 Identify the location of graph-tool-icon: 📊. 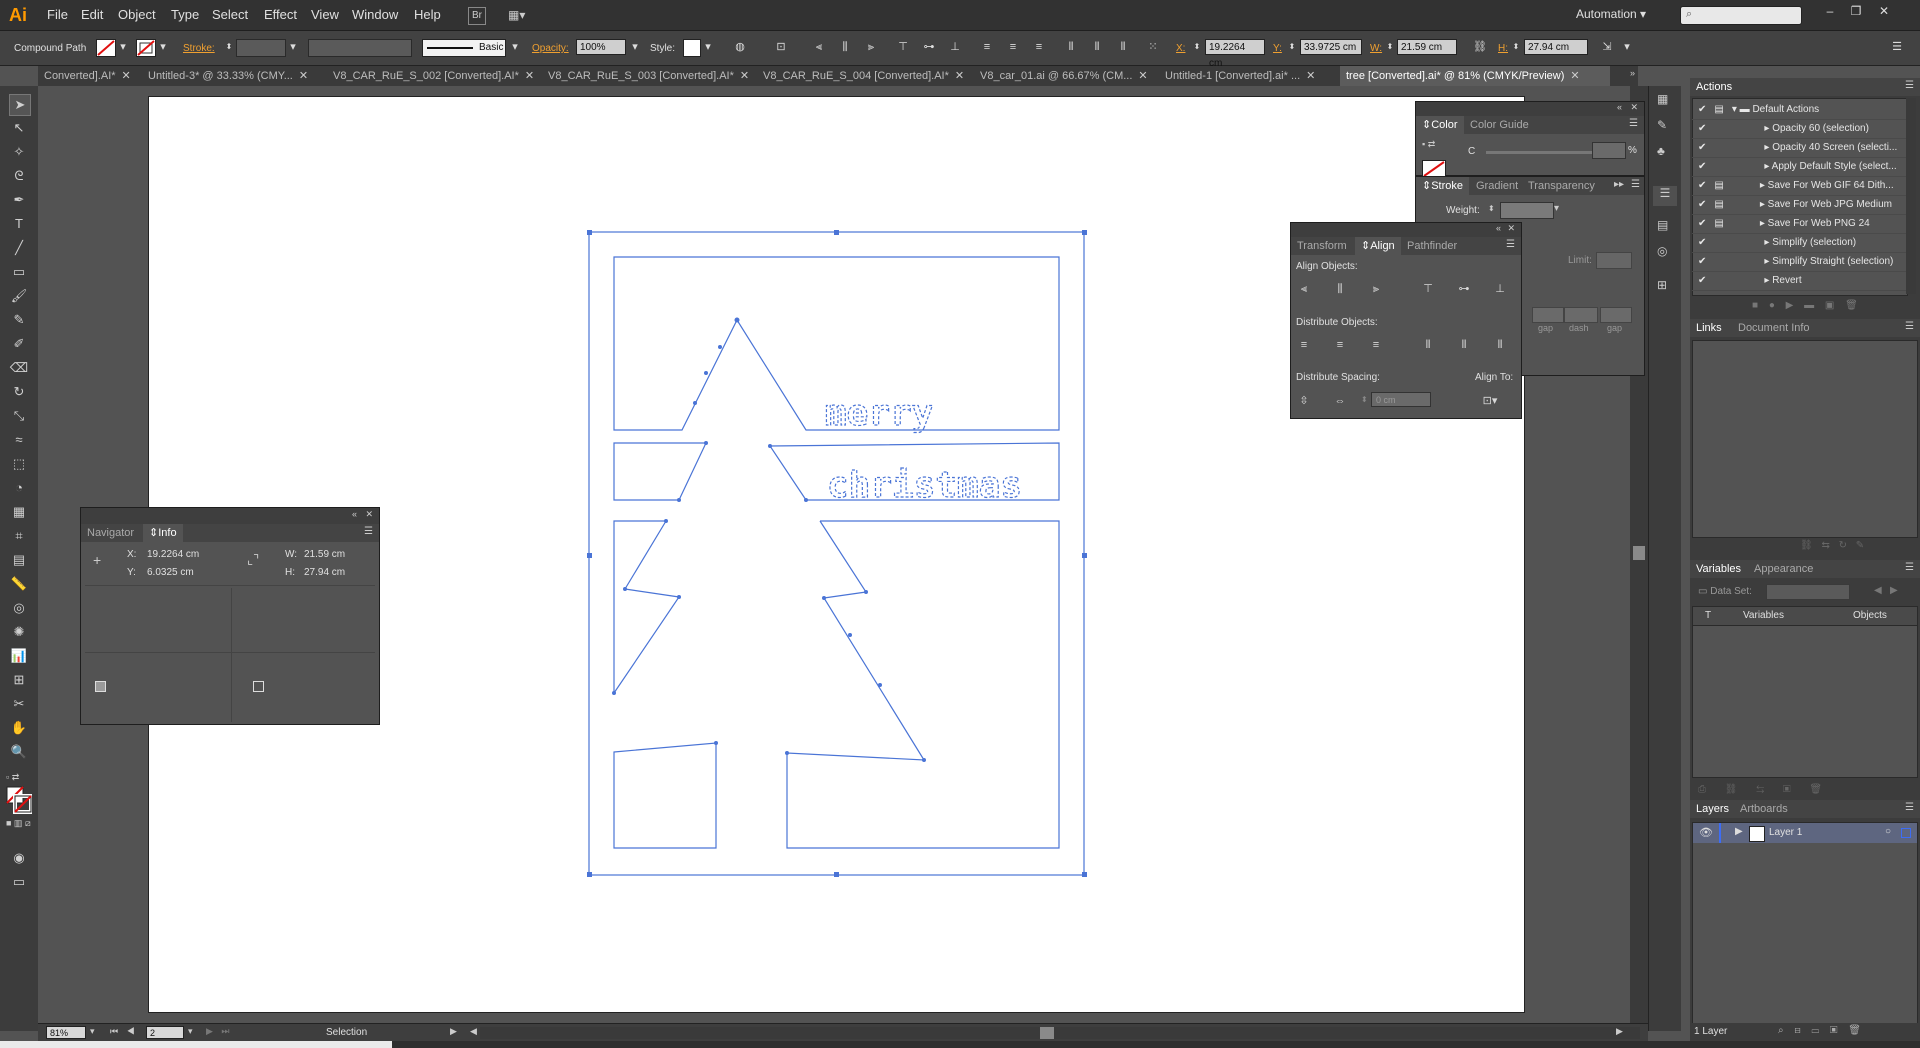
(19, 656).